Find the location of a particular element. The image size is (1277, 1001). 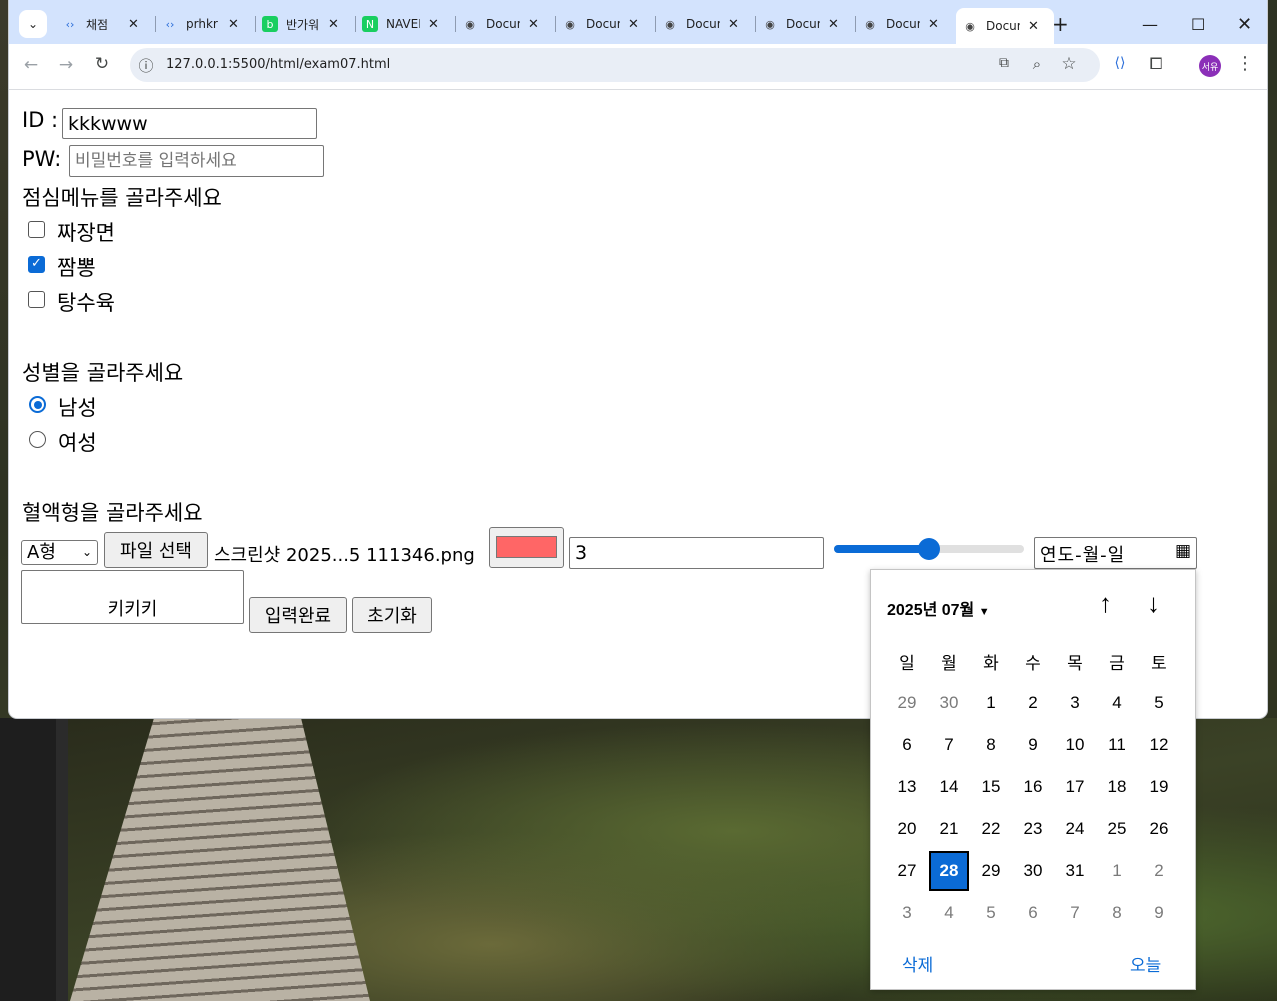

address-bar: ⓘ 127.0.0.1:5500/html/exam07.html ⧉ ⌕ ☆ is located at coordinates (615, 65).